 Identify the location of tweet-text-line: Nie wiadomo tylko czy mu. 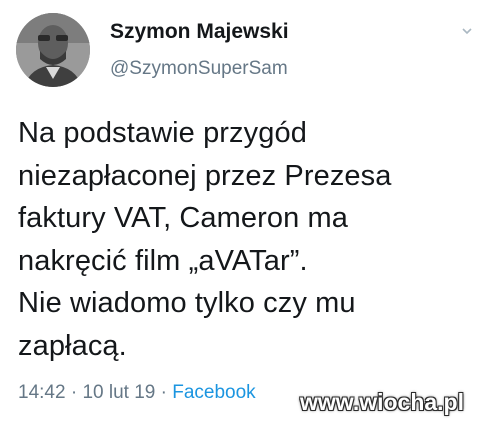
(187, 303).